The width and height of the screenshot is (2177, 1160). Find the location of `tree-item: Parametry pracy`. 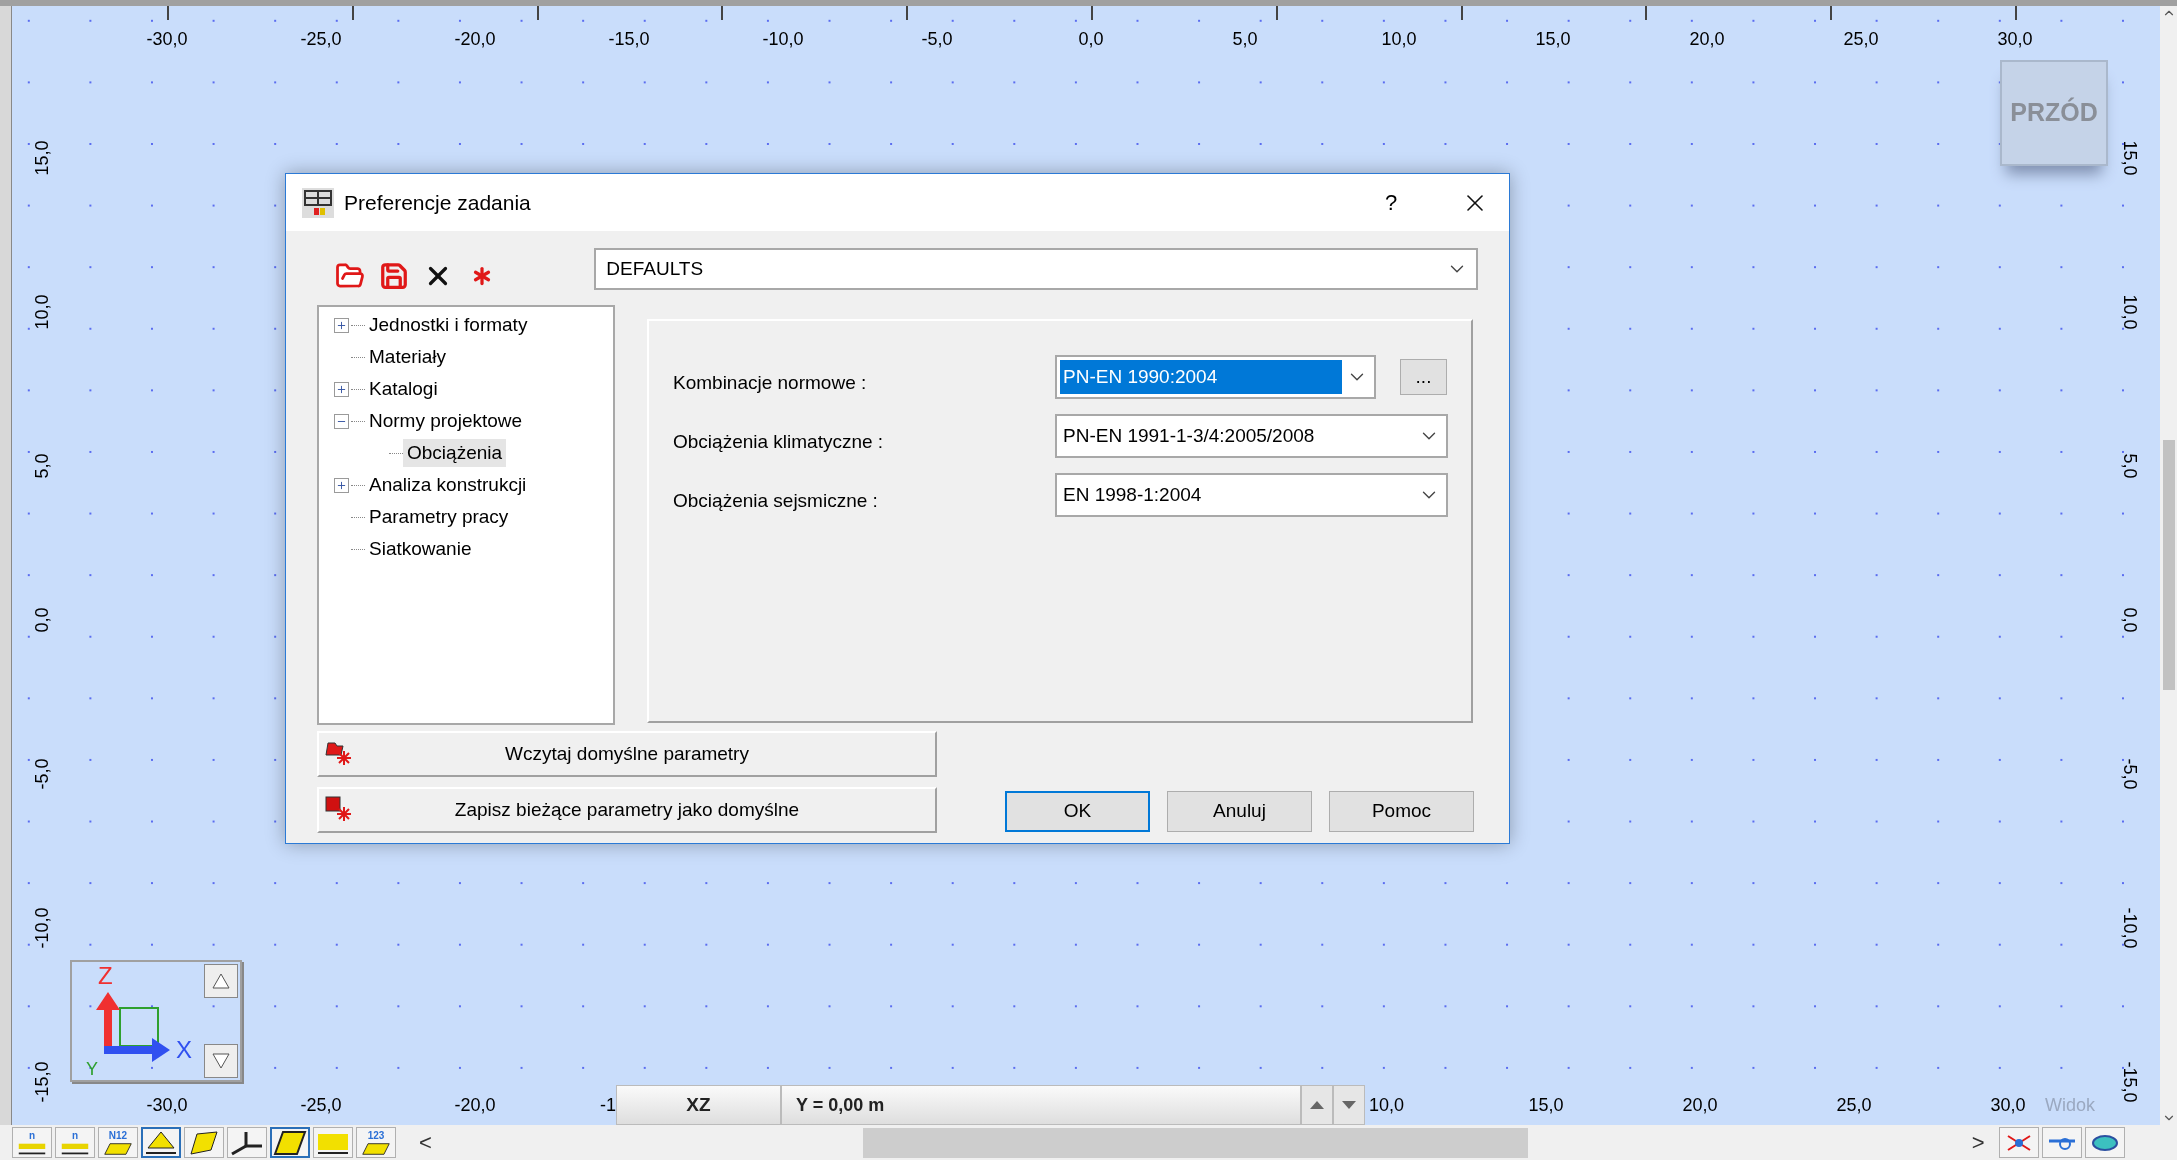

tree-item: Parametry pracy is located at coordinates (439, 517).